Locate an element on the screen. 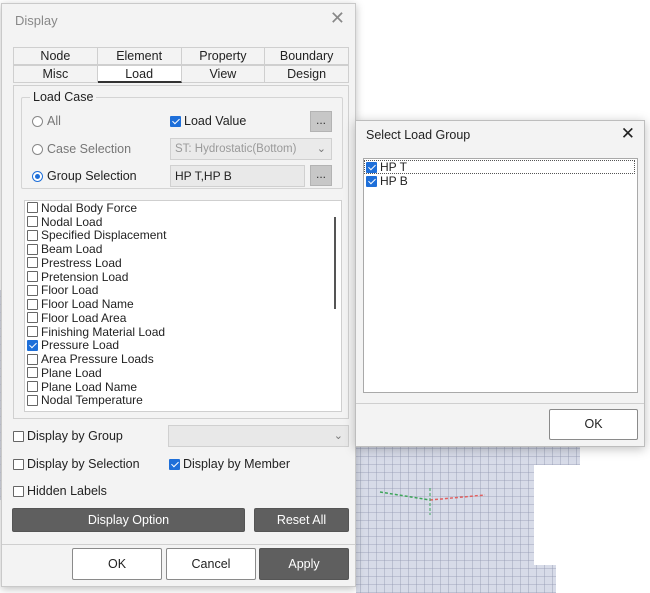 This screenshot has height=593, width=650. apply-button: Apply is located at coordinates (304, 564).